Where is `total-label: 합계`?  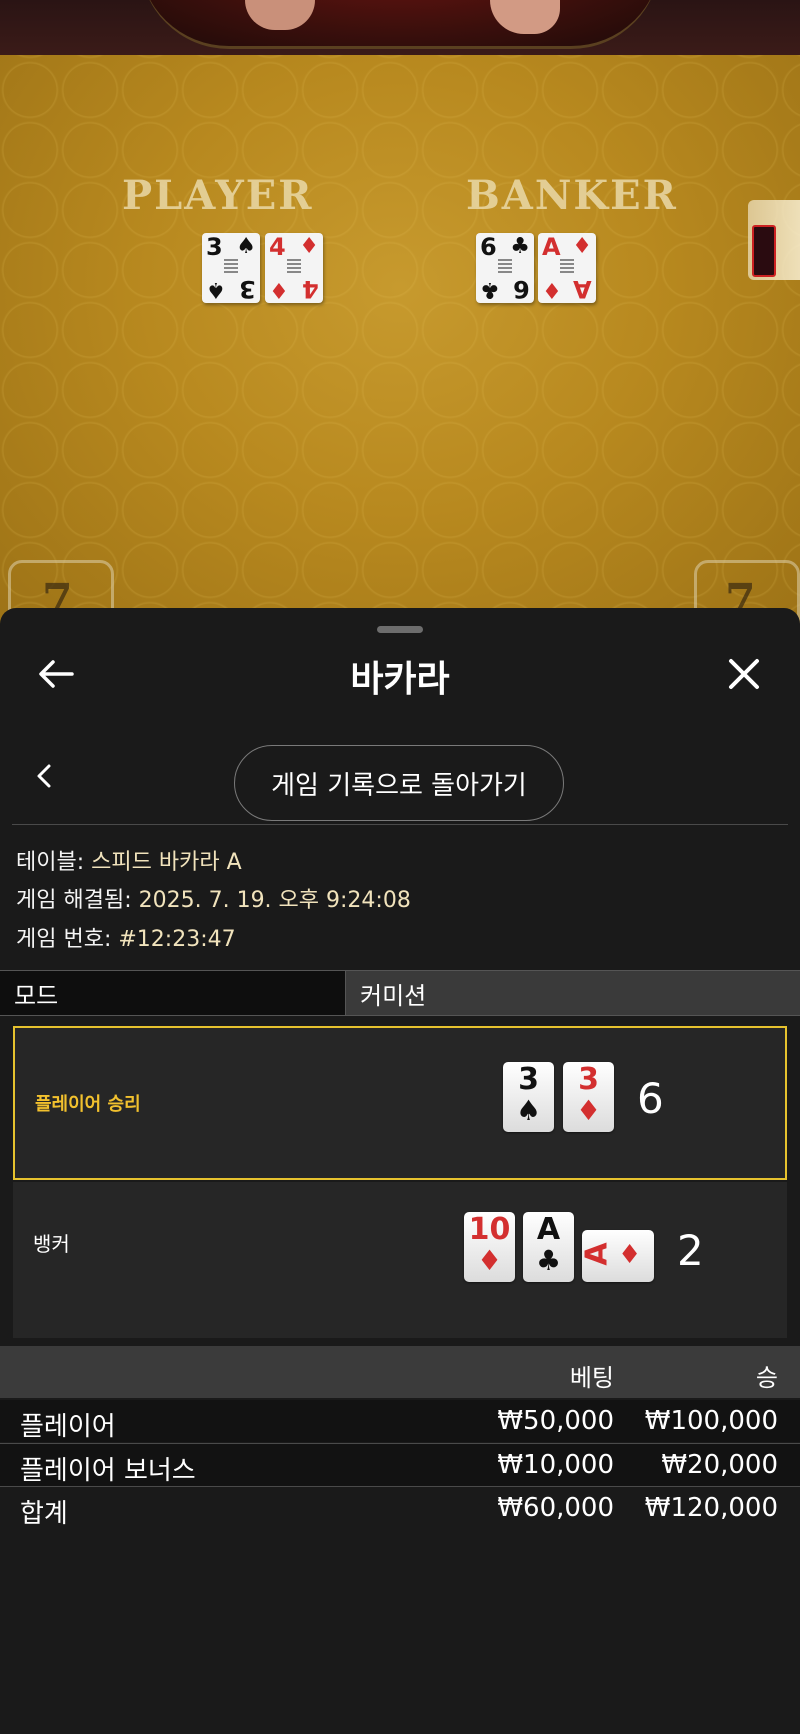
total-label: 합계 is located at coordinates (44, 1514).